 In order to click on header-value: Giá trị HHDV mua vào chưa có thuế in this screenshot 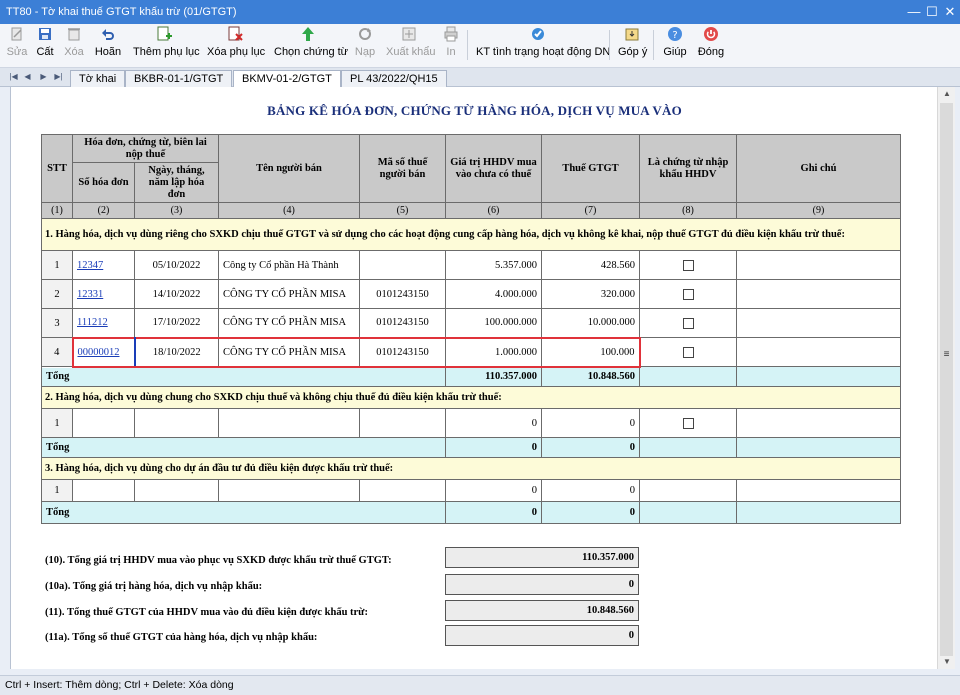, I will do `click(493, 168)`.